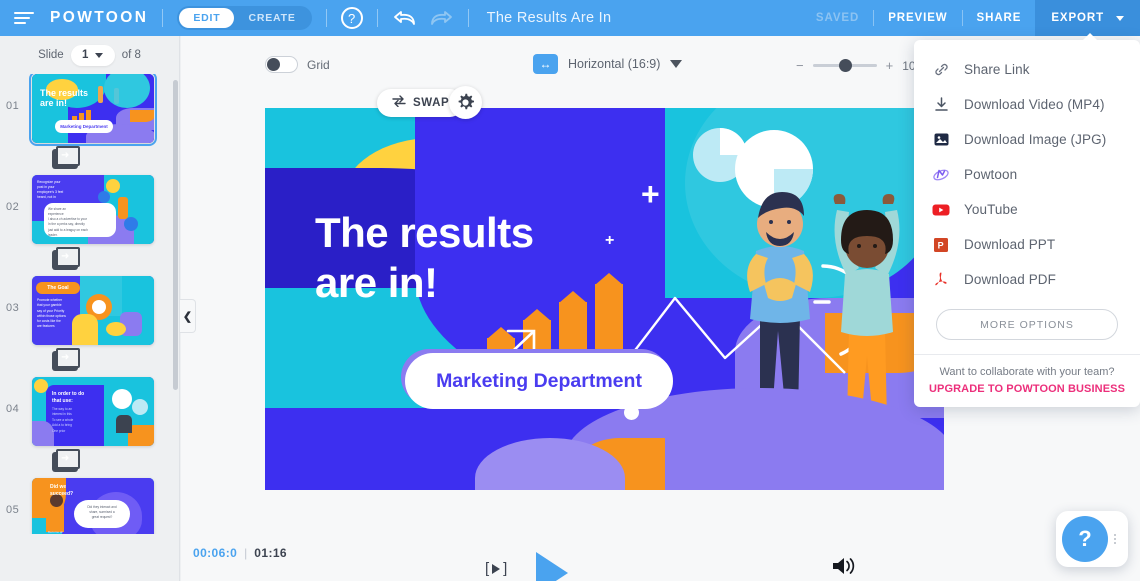 The image size is (1140, 581). I want to click on menu-item-download-pdf: Download PDF, so click(1027, 279).